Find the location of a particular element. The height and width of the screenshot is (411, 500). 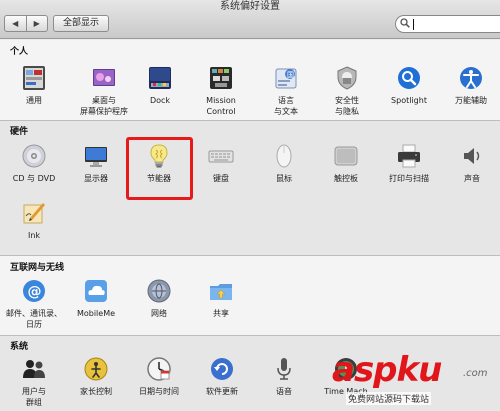

language-text-icon: 国 is located at coordinates (286, 78).